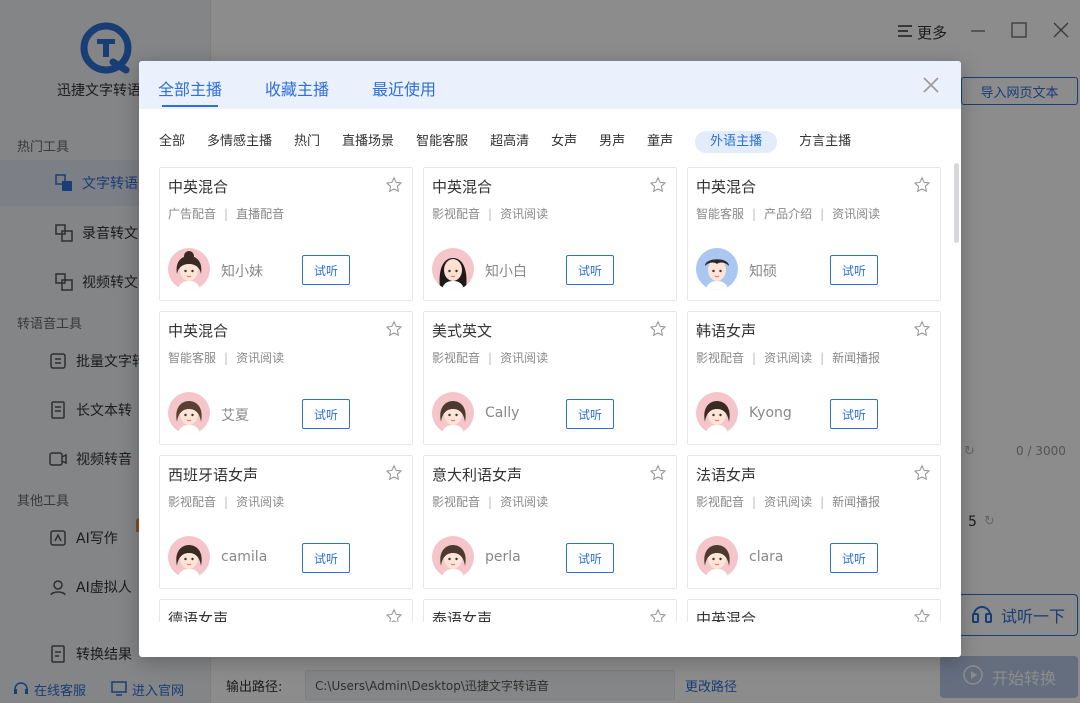  Describe the element at coordinates (368, 142) in the screenshot. I see `category-live: 直播场景` at that location.